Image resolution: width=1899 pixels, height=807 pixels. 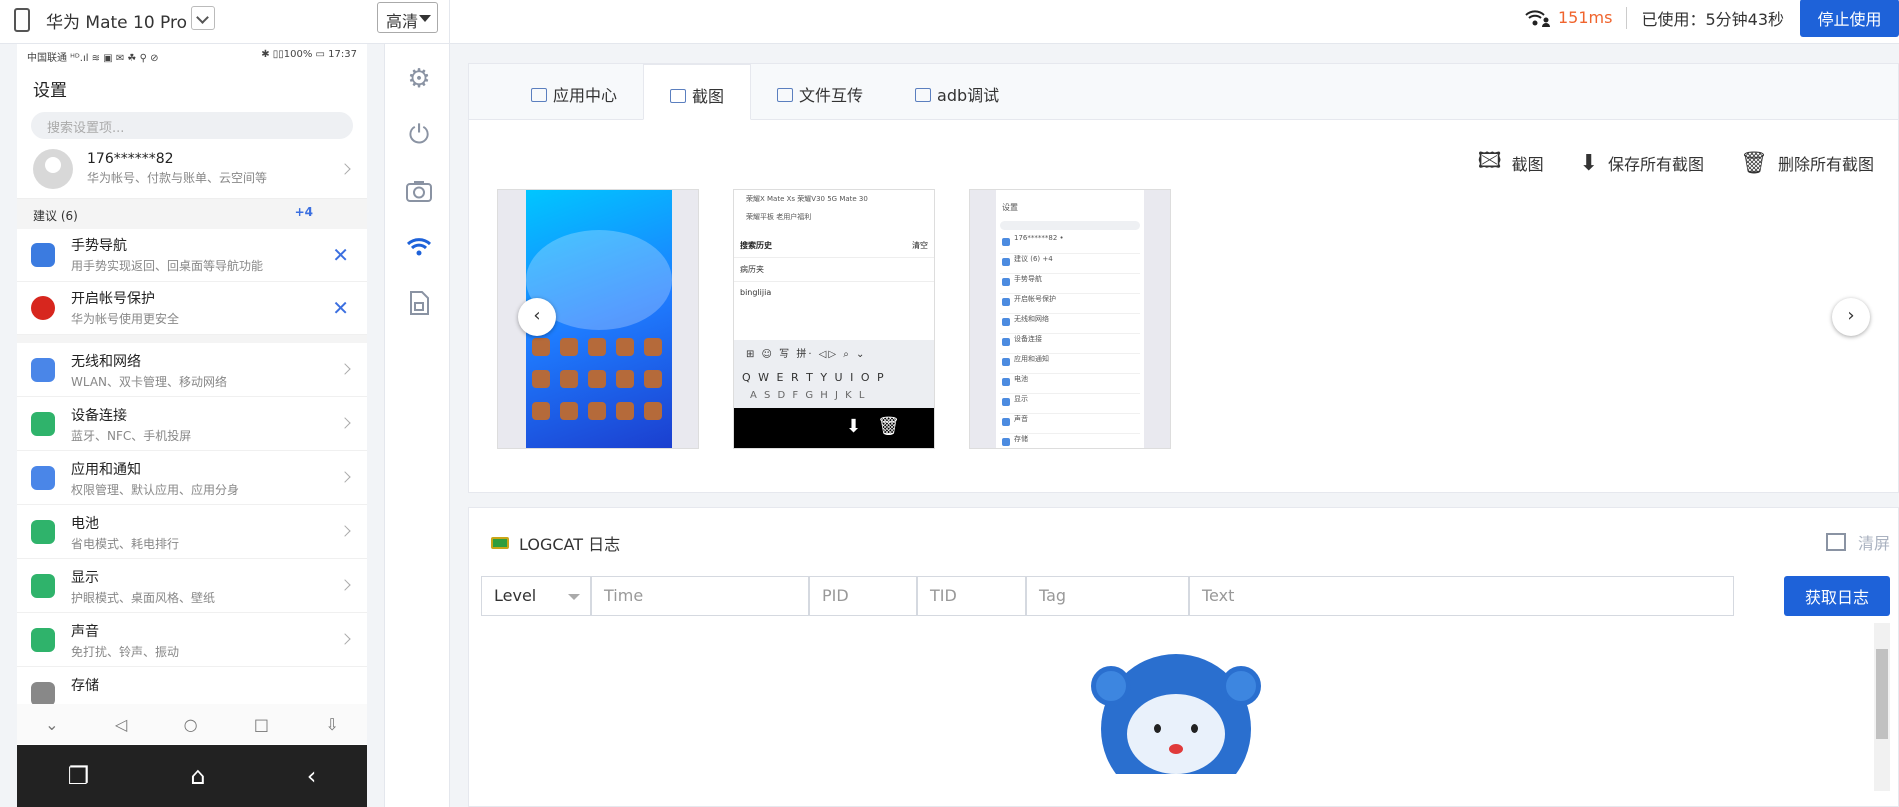 I want to click on scrollbar-thumb, so click(x=1882, y=694).